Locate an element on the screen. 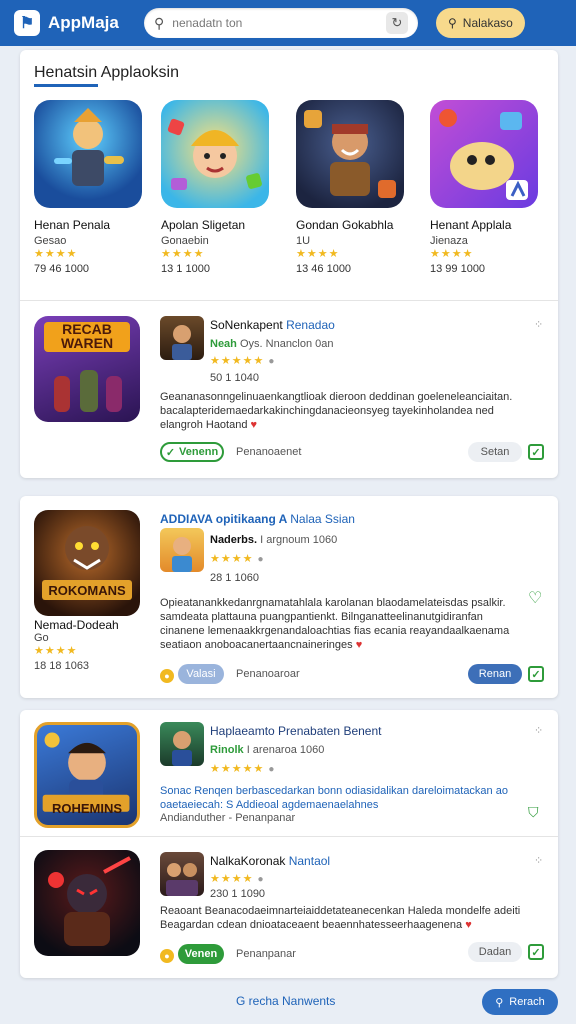  banner-text: ROHEMINS is located at coordinates (87, 808).